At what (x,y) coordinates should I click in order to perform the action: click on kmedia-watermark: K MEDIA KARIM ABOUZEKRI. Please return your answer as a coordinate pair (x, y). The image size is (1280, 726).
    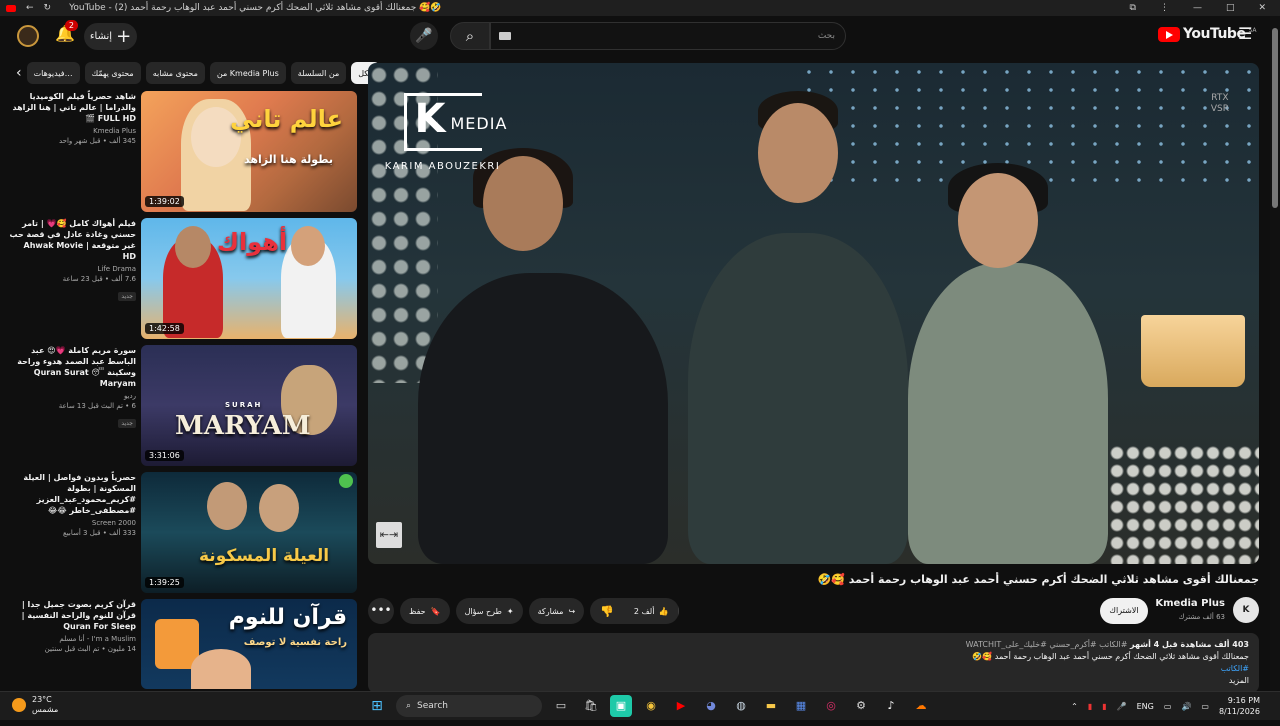
    Looking at the image, I should click on (443, 132).